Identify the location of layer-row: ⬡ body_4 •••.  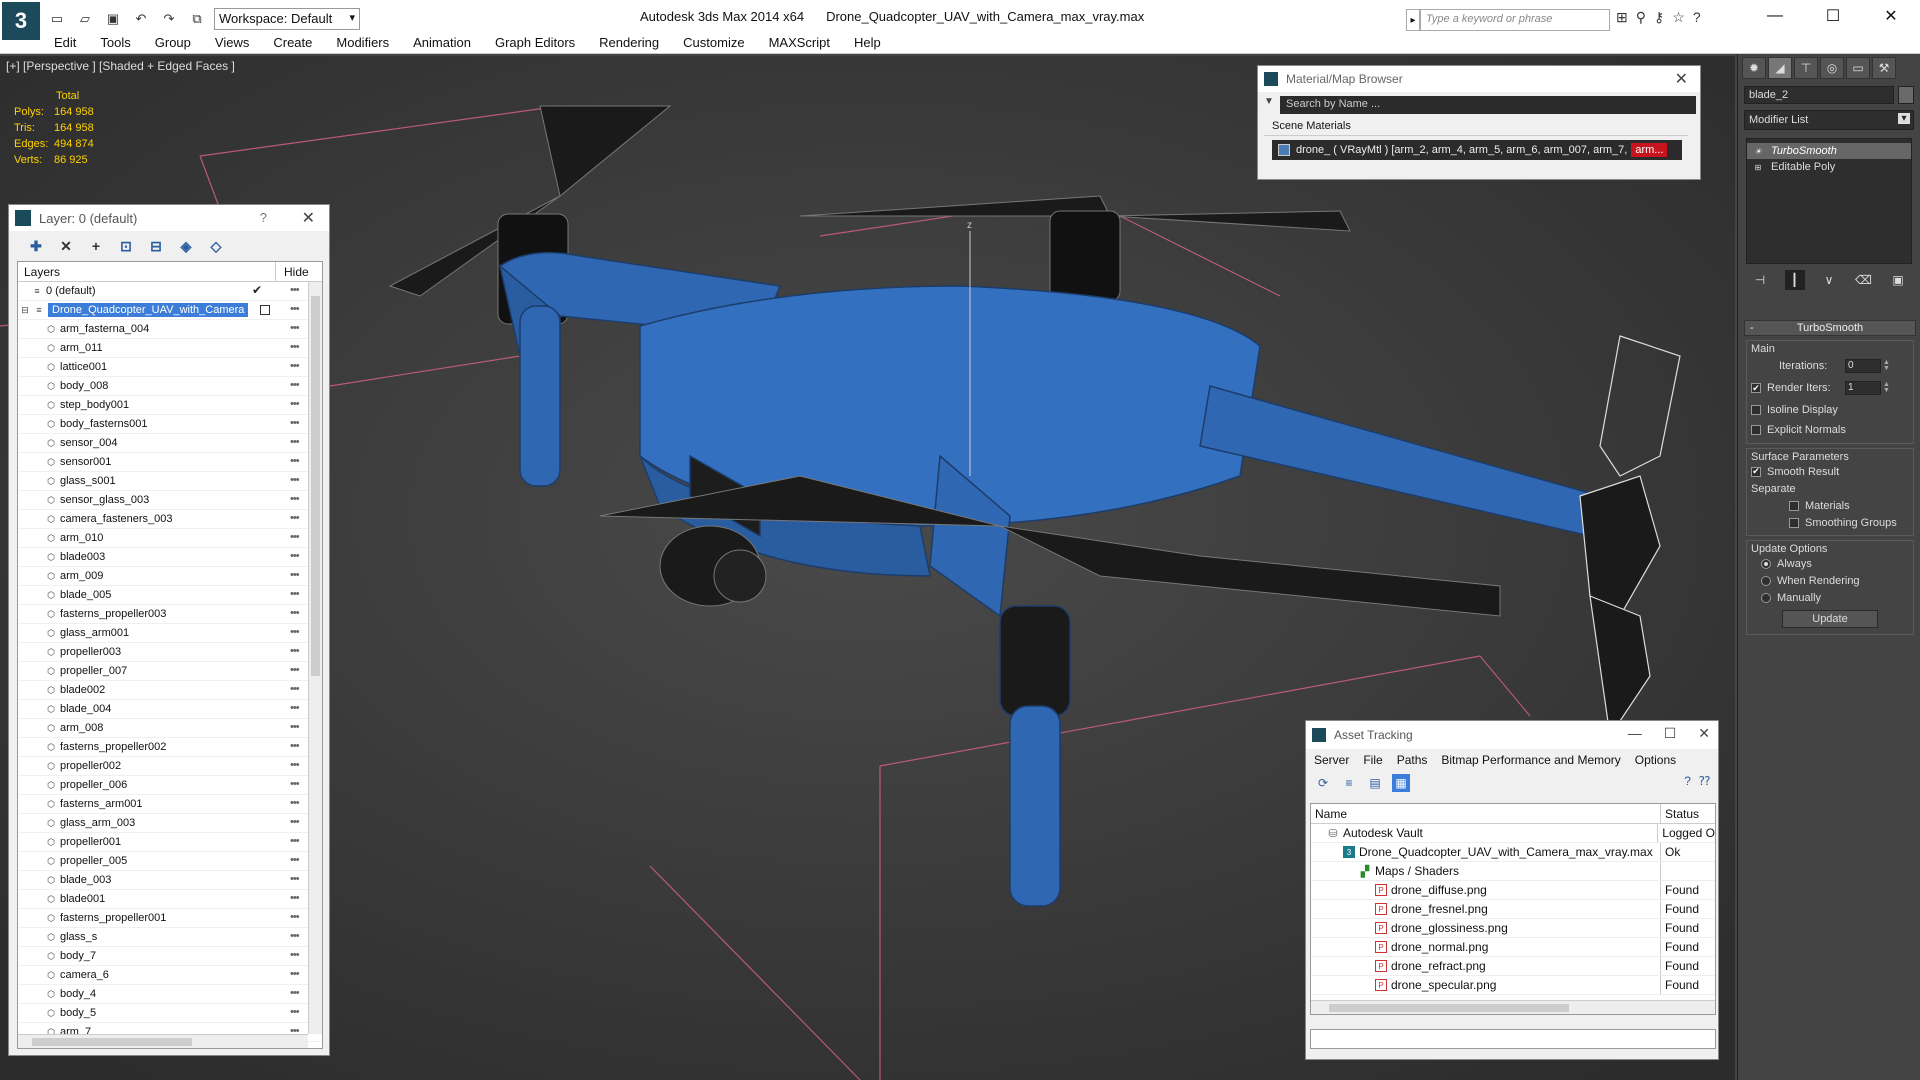
(170, 994).